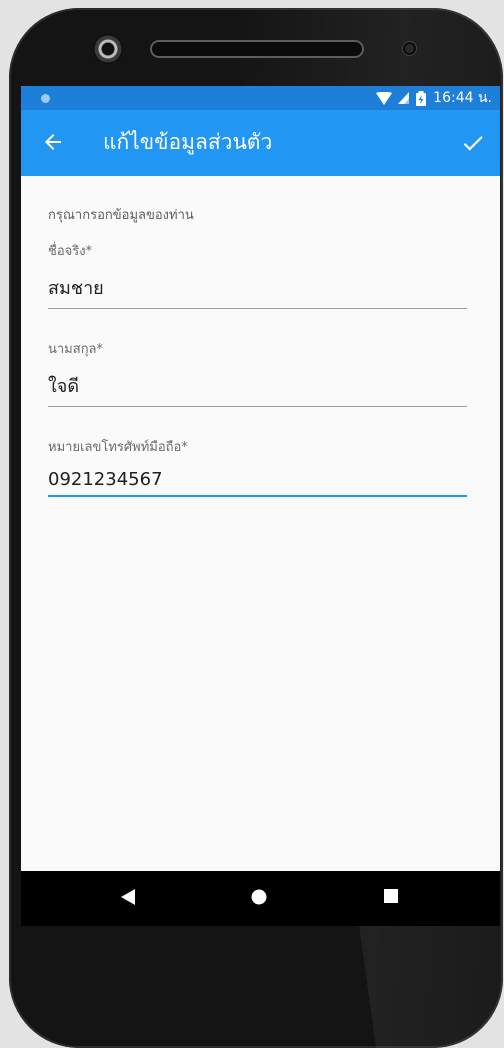  Describe the element at coordinates (45, 98) in the screenshot. I see `notification-dot-icon` at that location.